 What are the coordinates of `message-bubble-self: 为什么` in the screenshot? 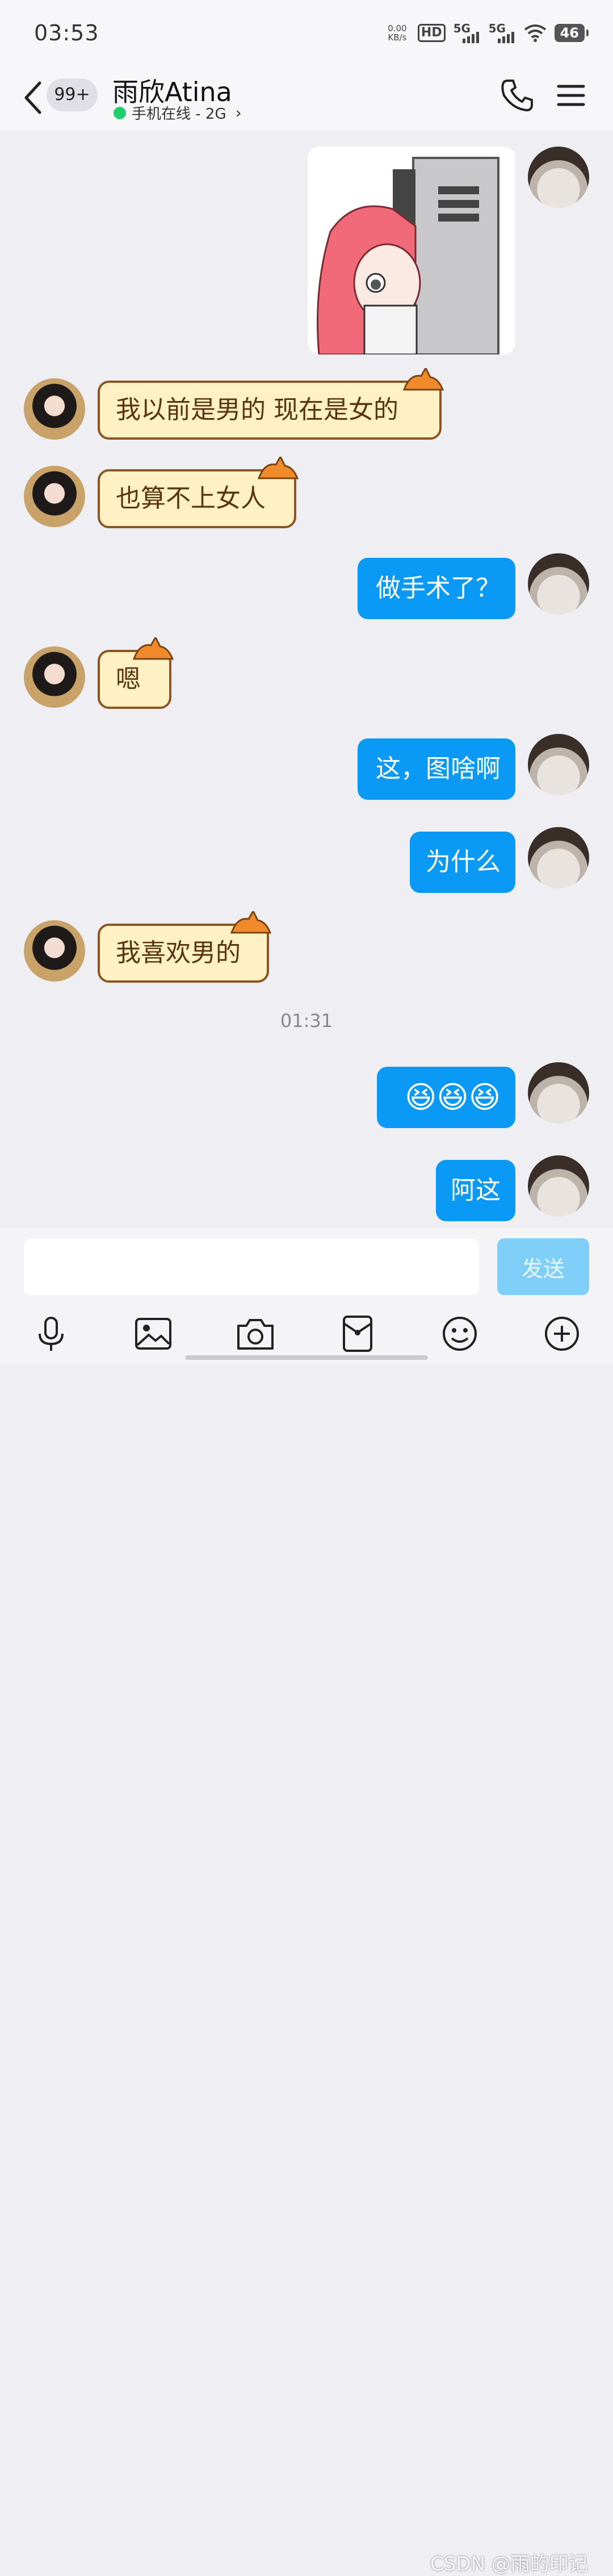 It's located at (462, 862).